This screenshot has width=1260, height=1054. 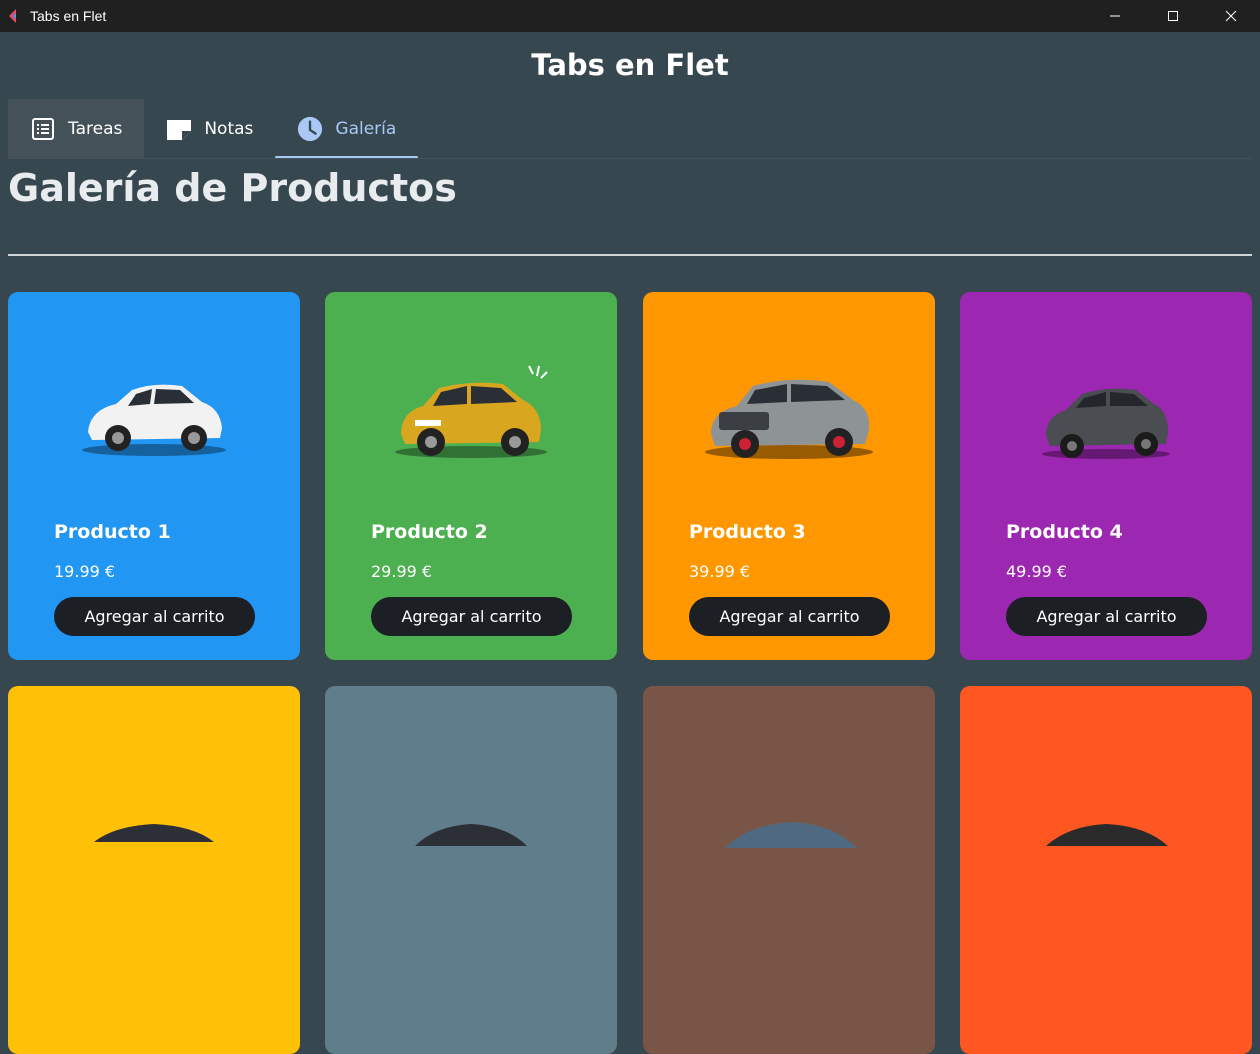 I want to click on minimize-icon, so click(x=1115, y=16).